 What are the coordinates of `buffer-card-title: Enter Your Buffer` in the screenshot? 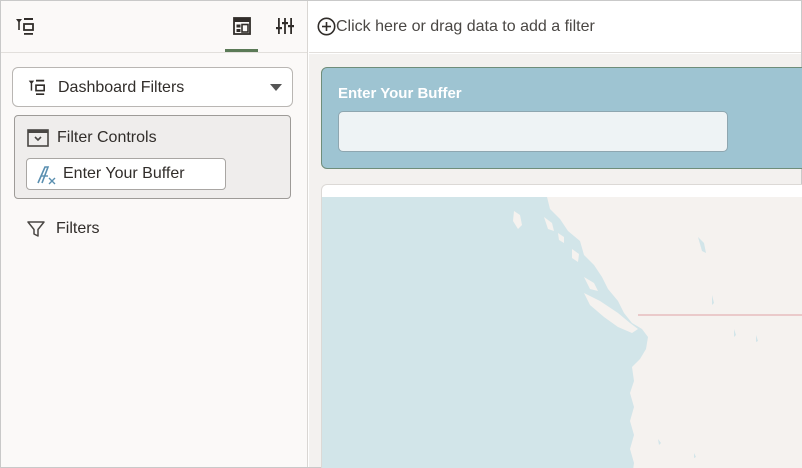 It's located at (400, 93).